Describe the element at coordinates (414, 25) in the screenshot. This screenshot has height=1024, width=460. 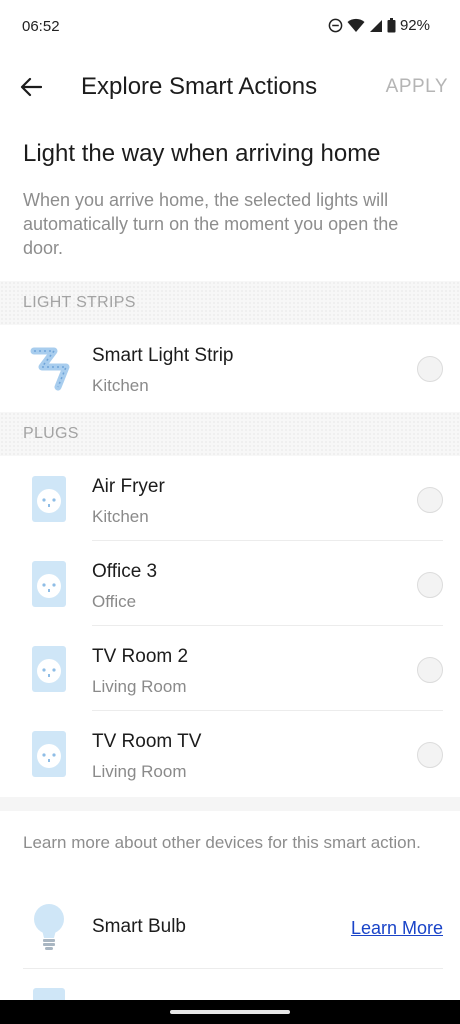
I see `battery-percent: 92%` at that location.